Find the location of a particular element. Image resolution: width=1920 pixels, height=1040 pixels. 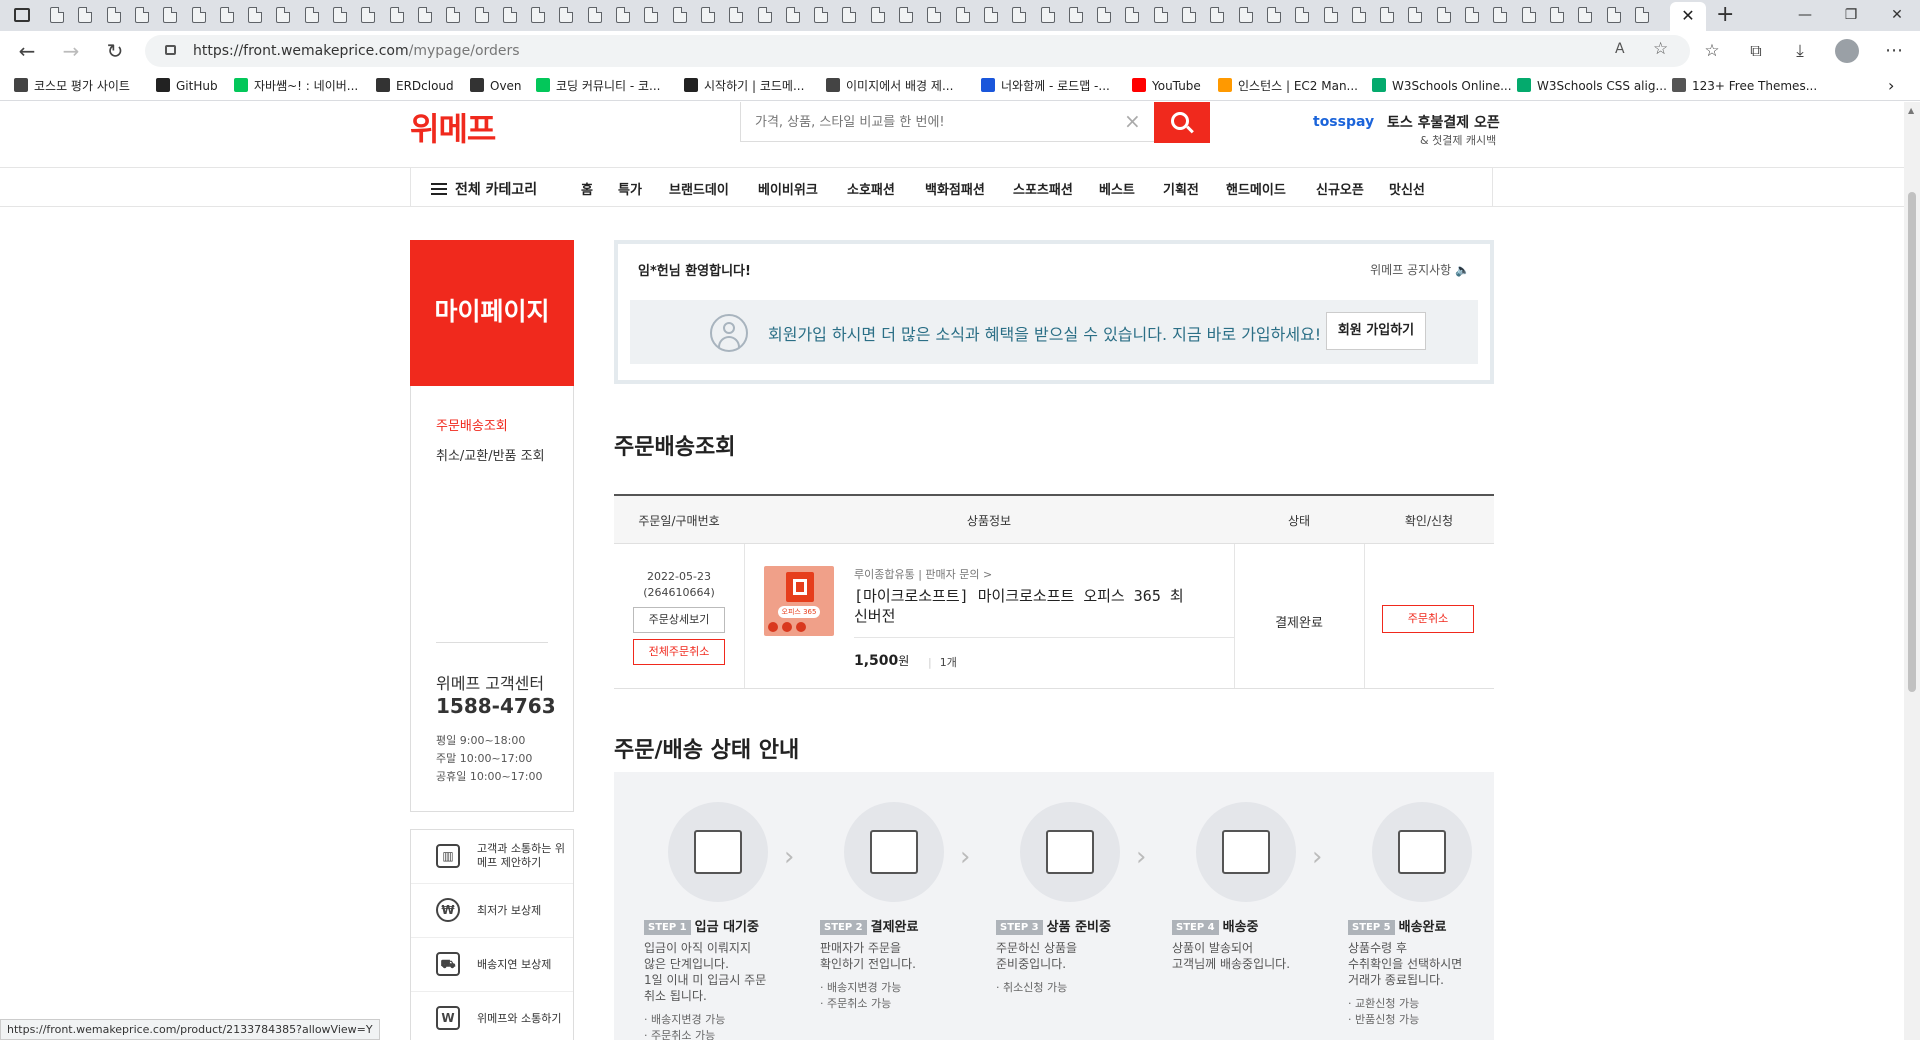

product-name: [마이크로소프트] 마이크로소프트 오피스 365 최신버전 is located at coordinates (1019, 606).